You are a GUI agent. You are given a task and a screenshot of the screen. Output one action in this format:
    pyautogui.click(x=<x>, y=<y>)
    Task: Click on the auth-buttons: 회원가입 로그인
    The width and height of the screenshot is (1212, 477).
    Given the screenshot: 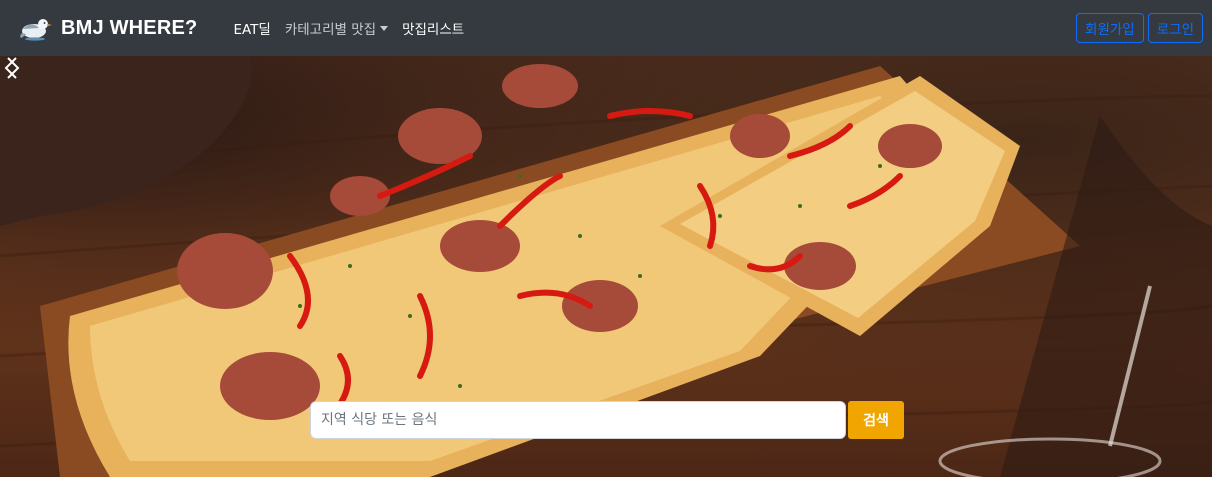 What is the action you would take?
    pyautogui.click(x=1139, y=28)
    